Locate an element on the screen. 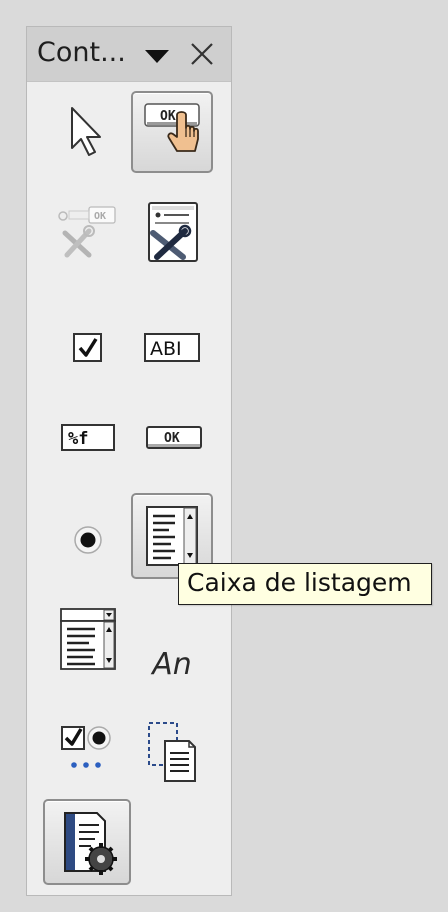  checkbox-tool is located at coordinates (88, 348).